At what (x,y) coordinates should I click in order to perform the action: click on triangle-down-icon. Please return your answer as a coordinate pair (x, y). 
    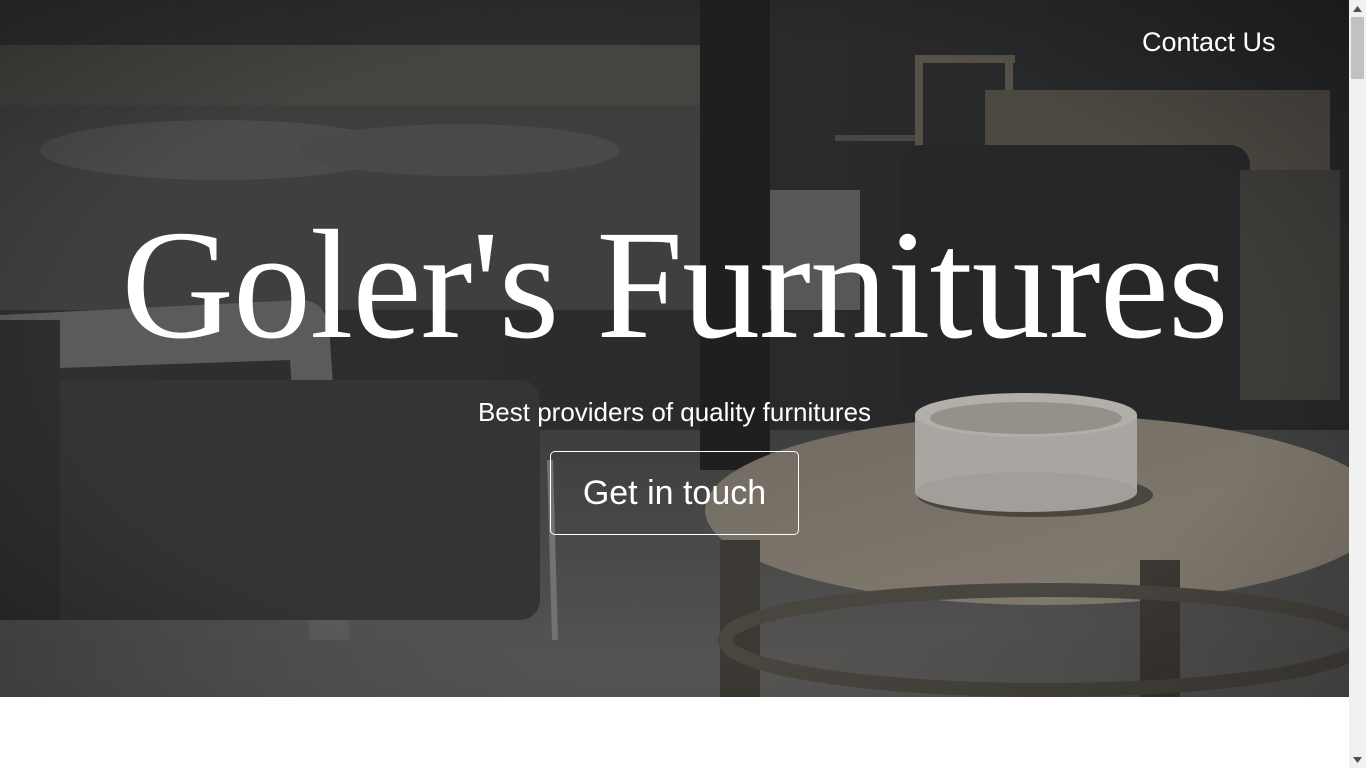
    Looking at the image, I should click on (1357, 759).